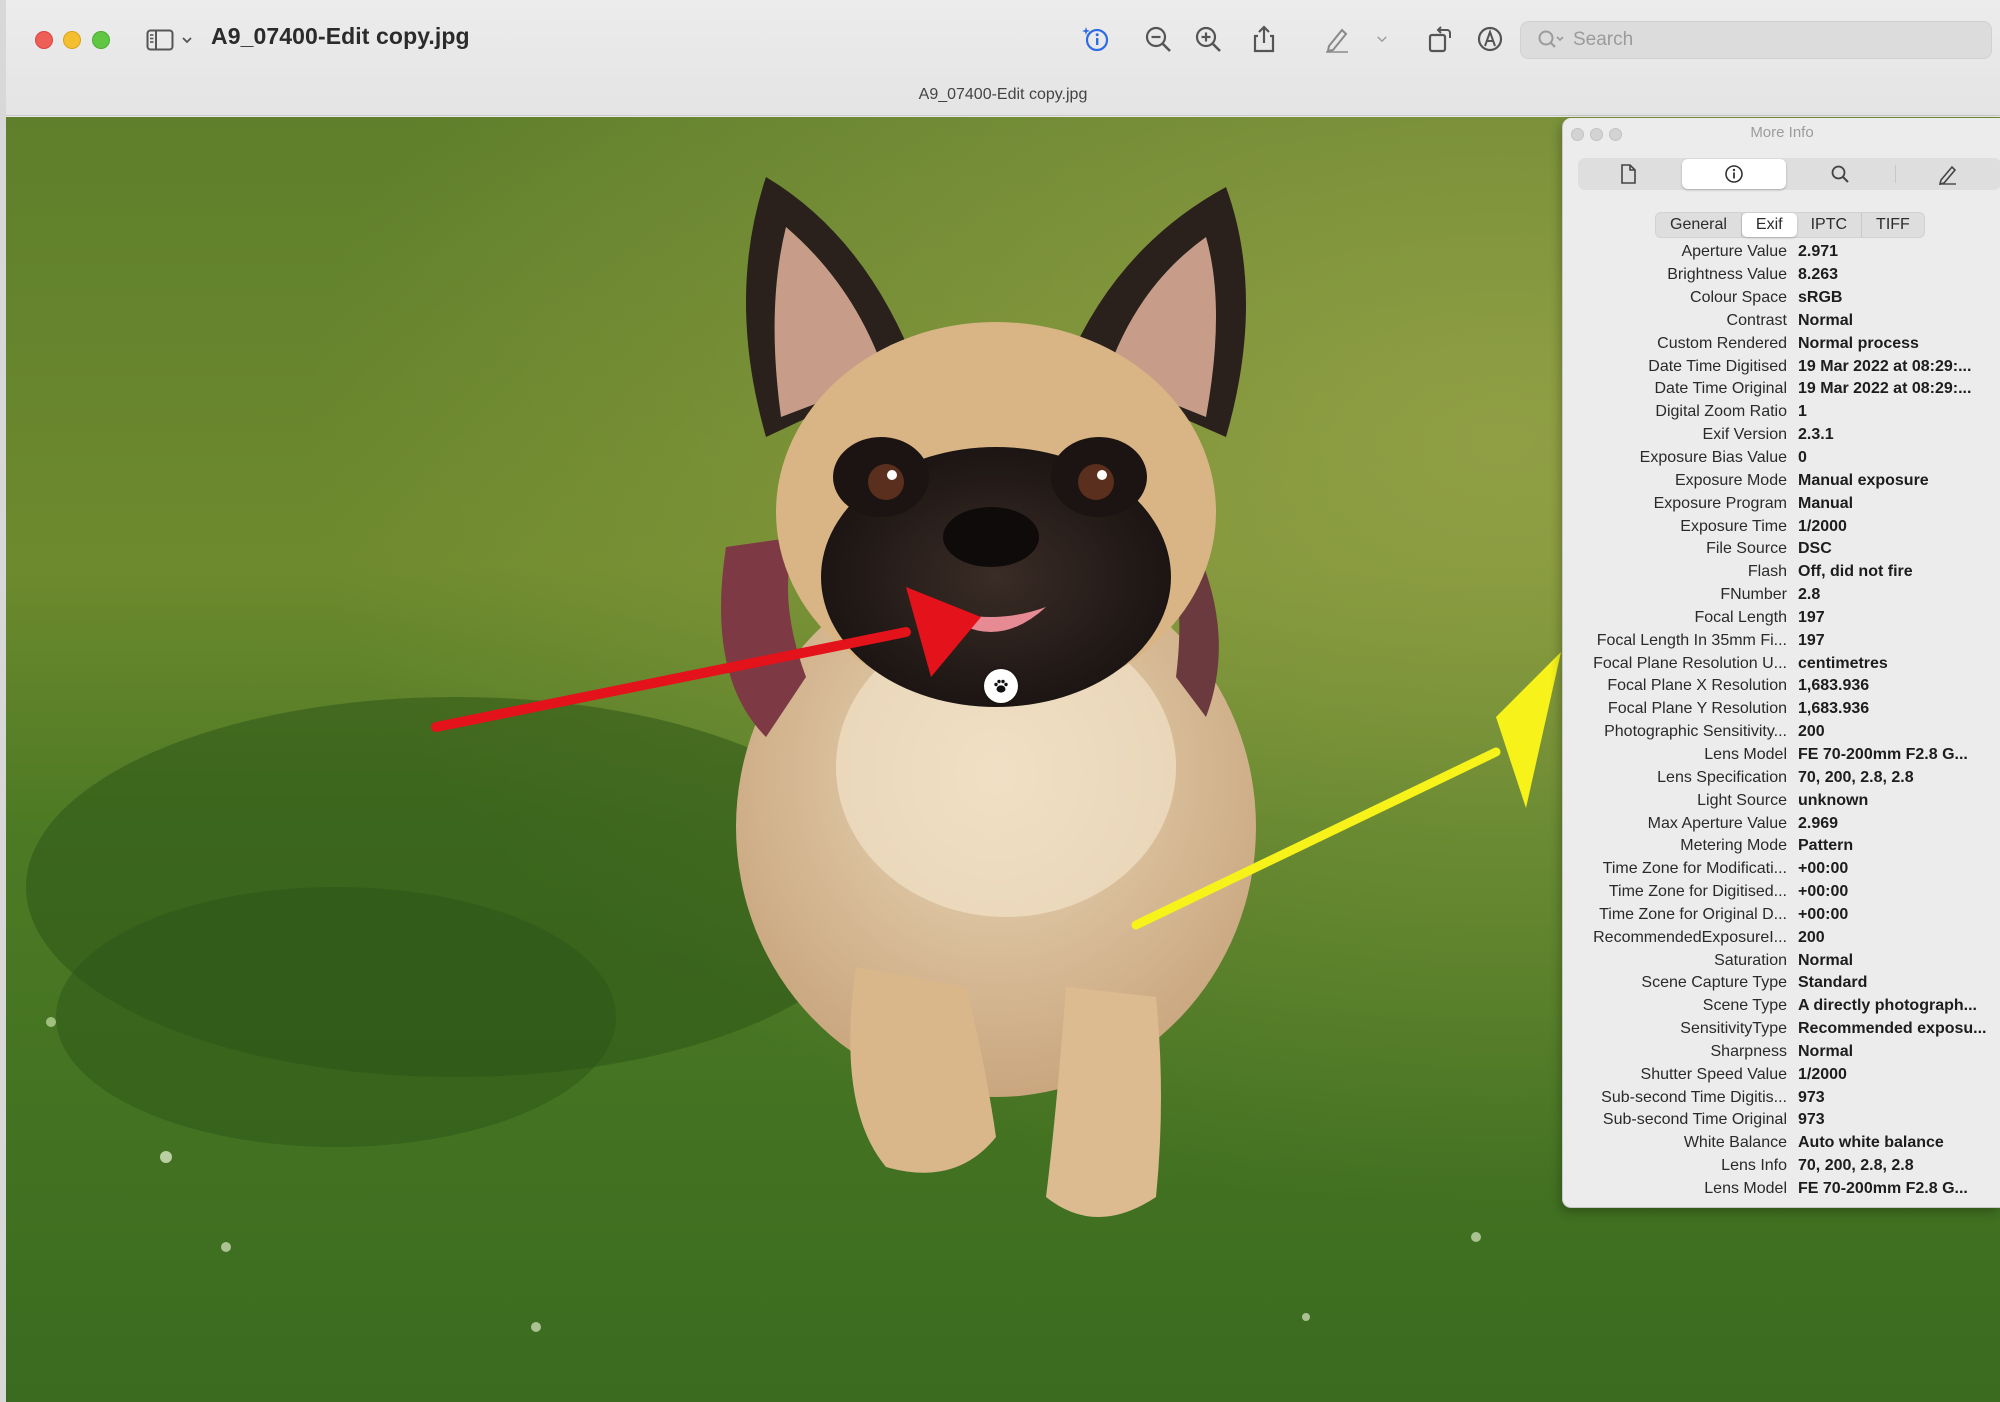 This screenshot has width=2000, height=1402. Describe the element at coordinates (44, 40) in the screenshot. I see `close-button` at that location.